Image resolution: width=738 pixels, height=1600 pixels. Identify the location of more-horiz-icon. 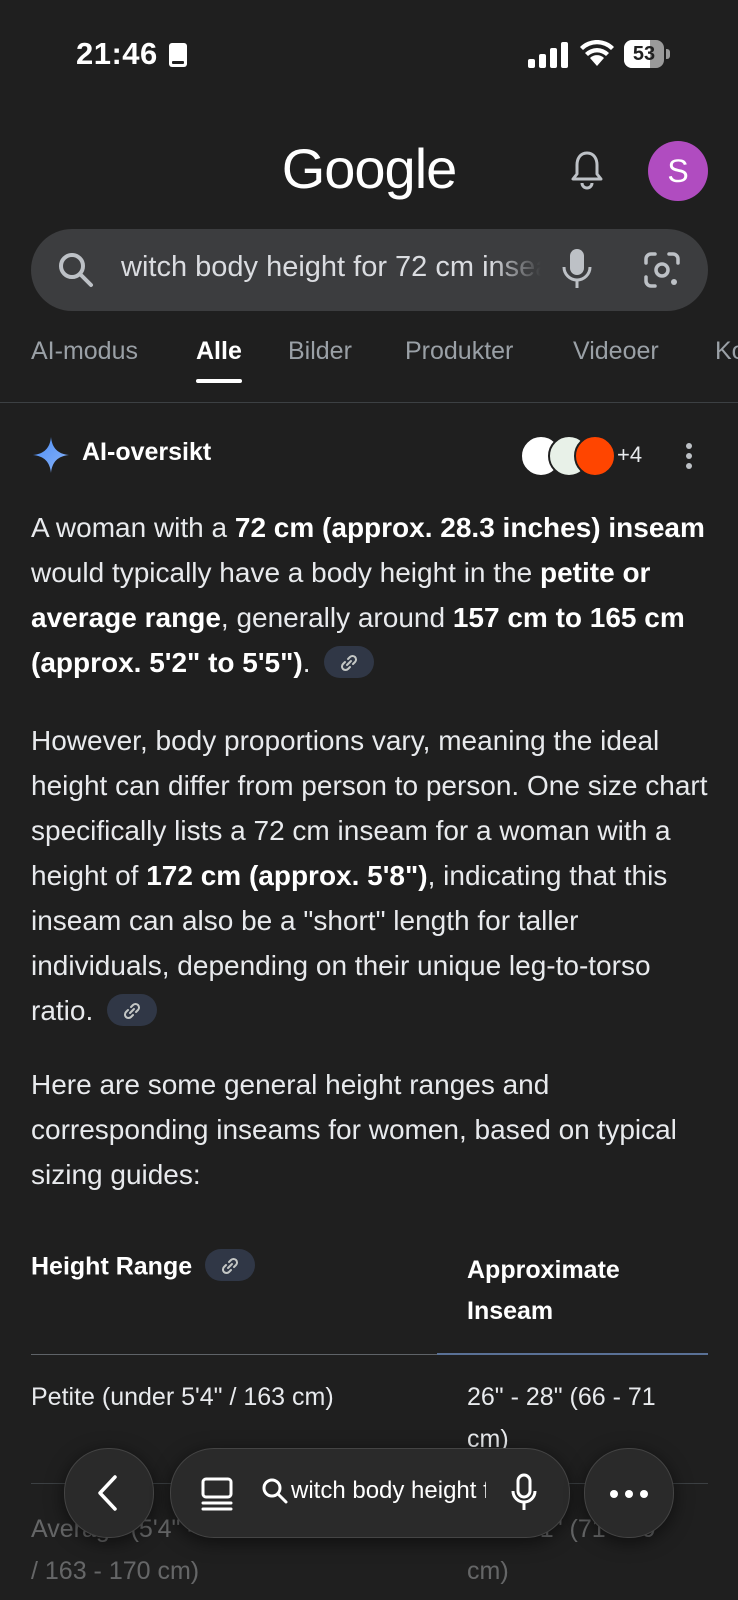
(629, 1494).